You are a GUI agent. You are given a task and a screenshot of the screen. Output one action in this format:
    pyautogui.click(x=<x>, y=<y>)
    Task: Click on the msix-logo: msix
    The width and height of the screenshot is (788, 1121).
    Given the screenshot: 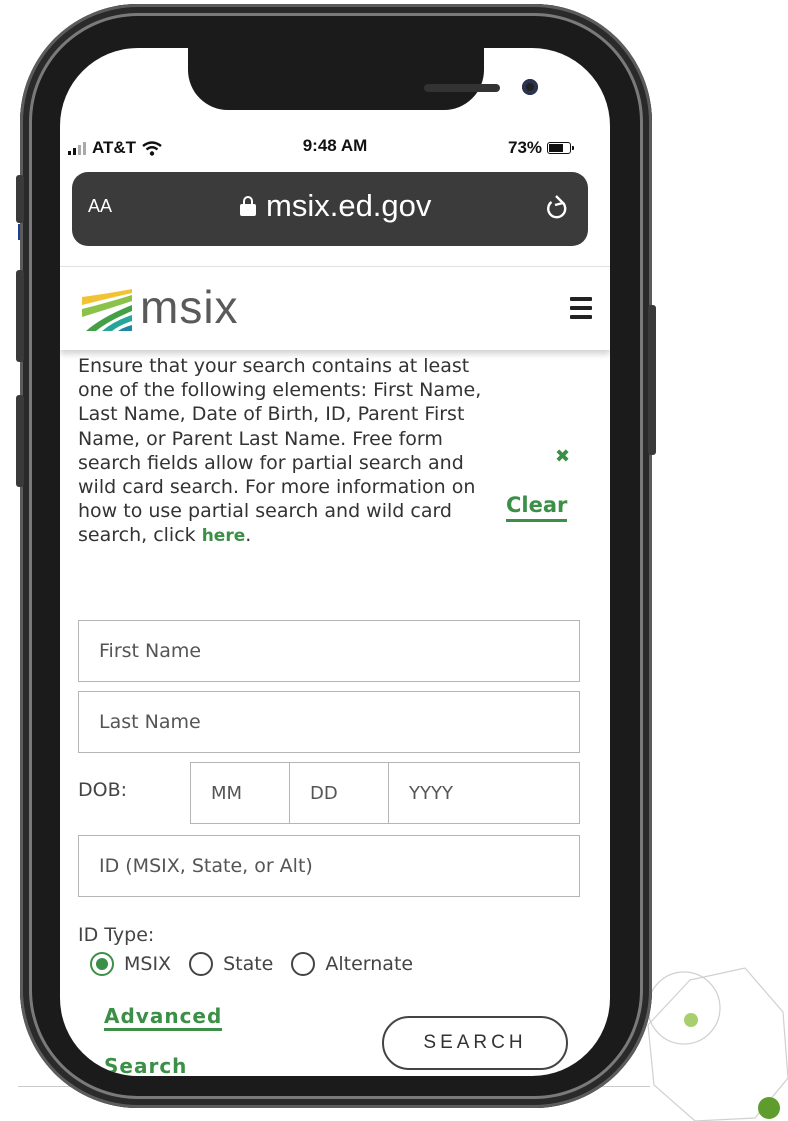 What is the action you would take?
    pyautogui.click(x=160, y=307)
    